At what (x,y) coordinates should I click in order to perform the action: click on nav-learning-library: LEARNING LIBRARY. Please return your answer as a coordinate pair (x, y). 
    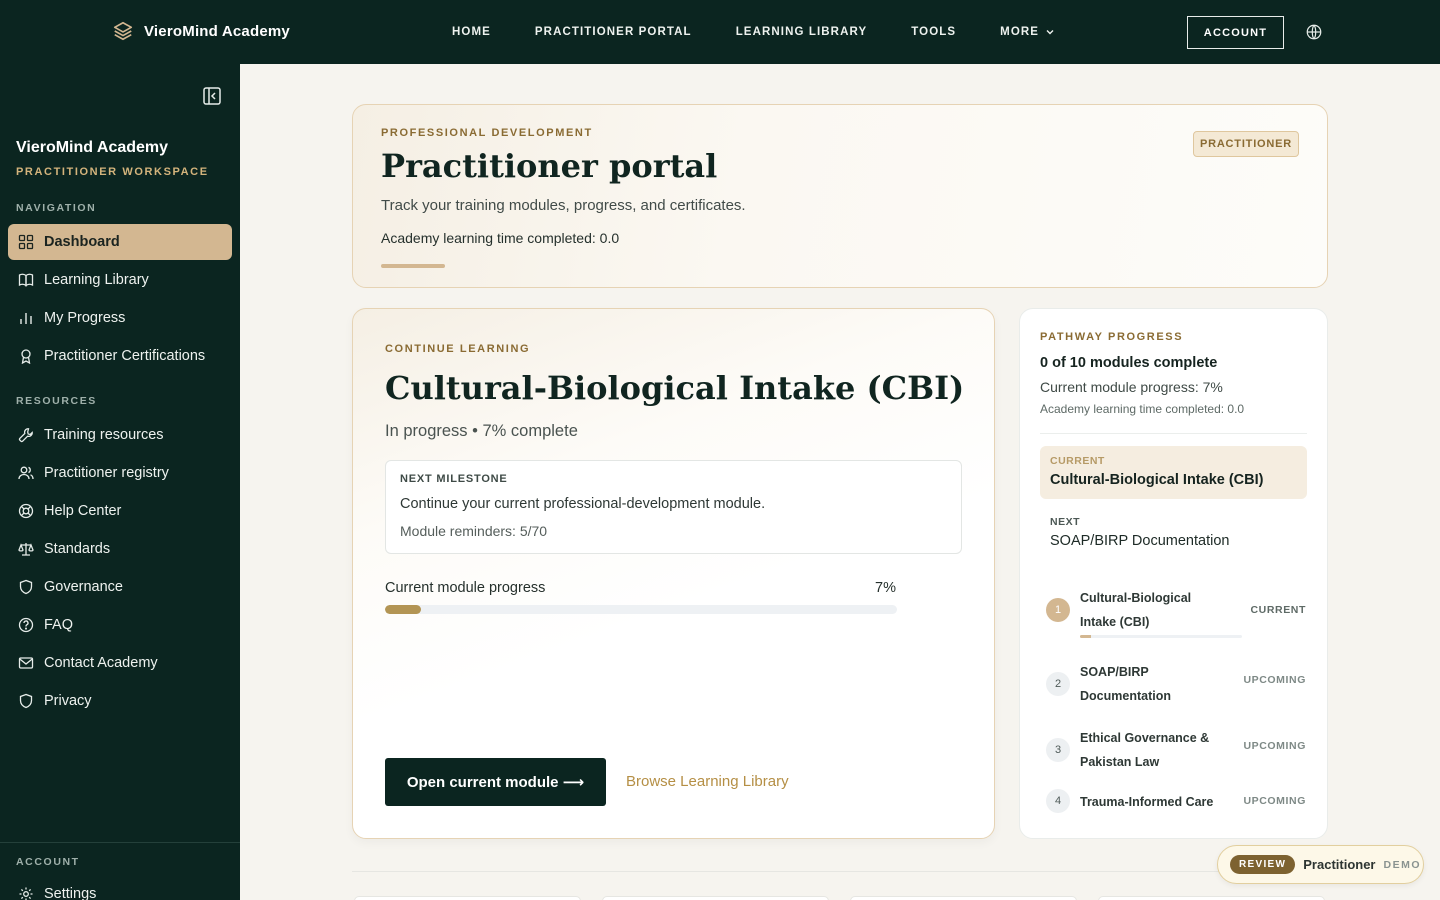
    Looking at the image, I should click on (802, 32).